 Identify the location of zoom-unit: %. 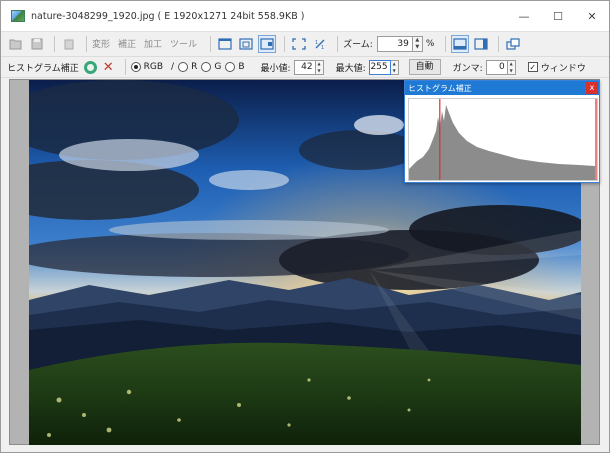
(430, 43).